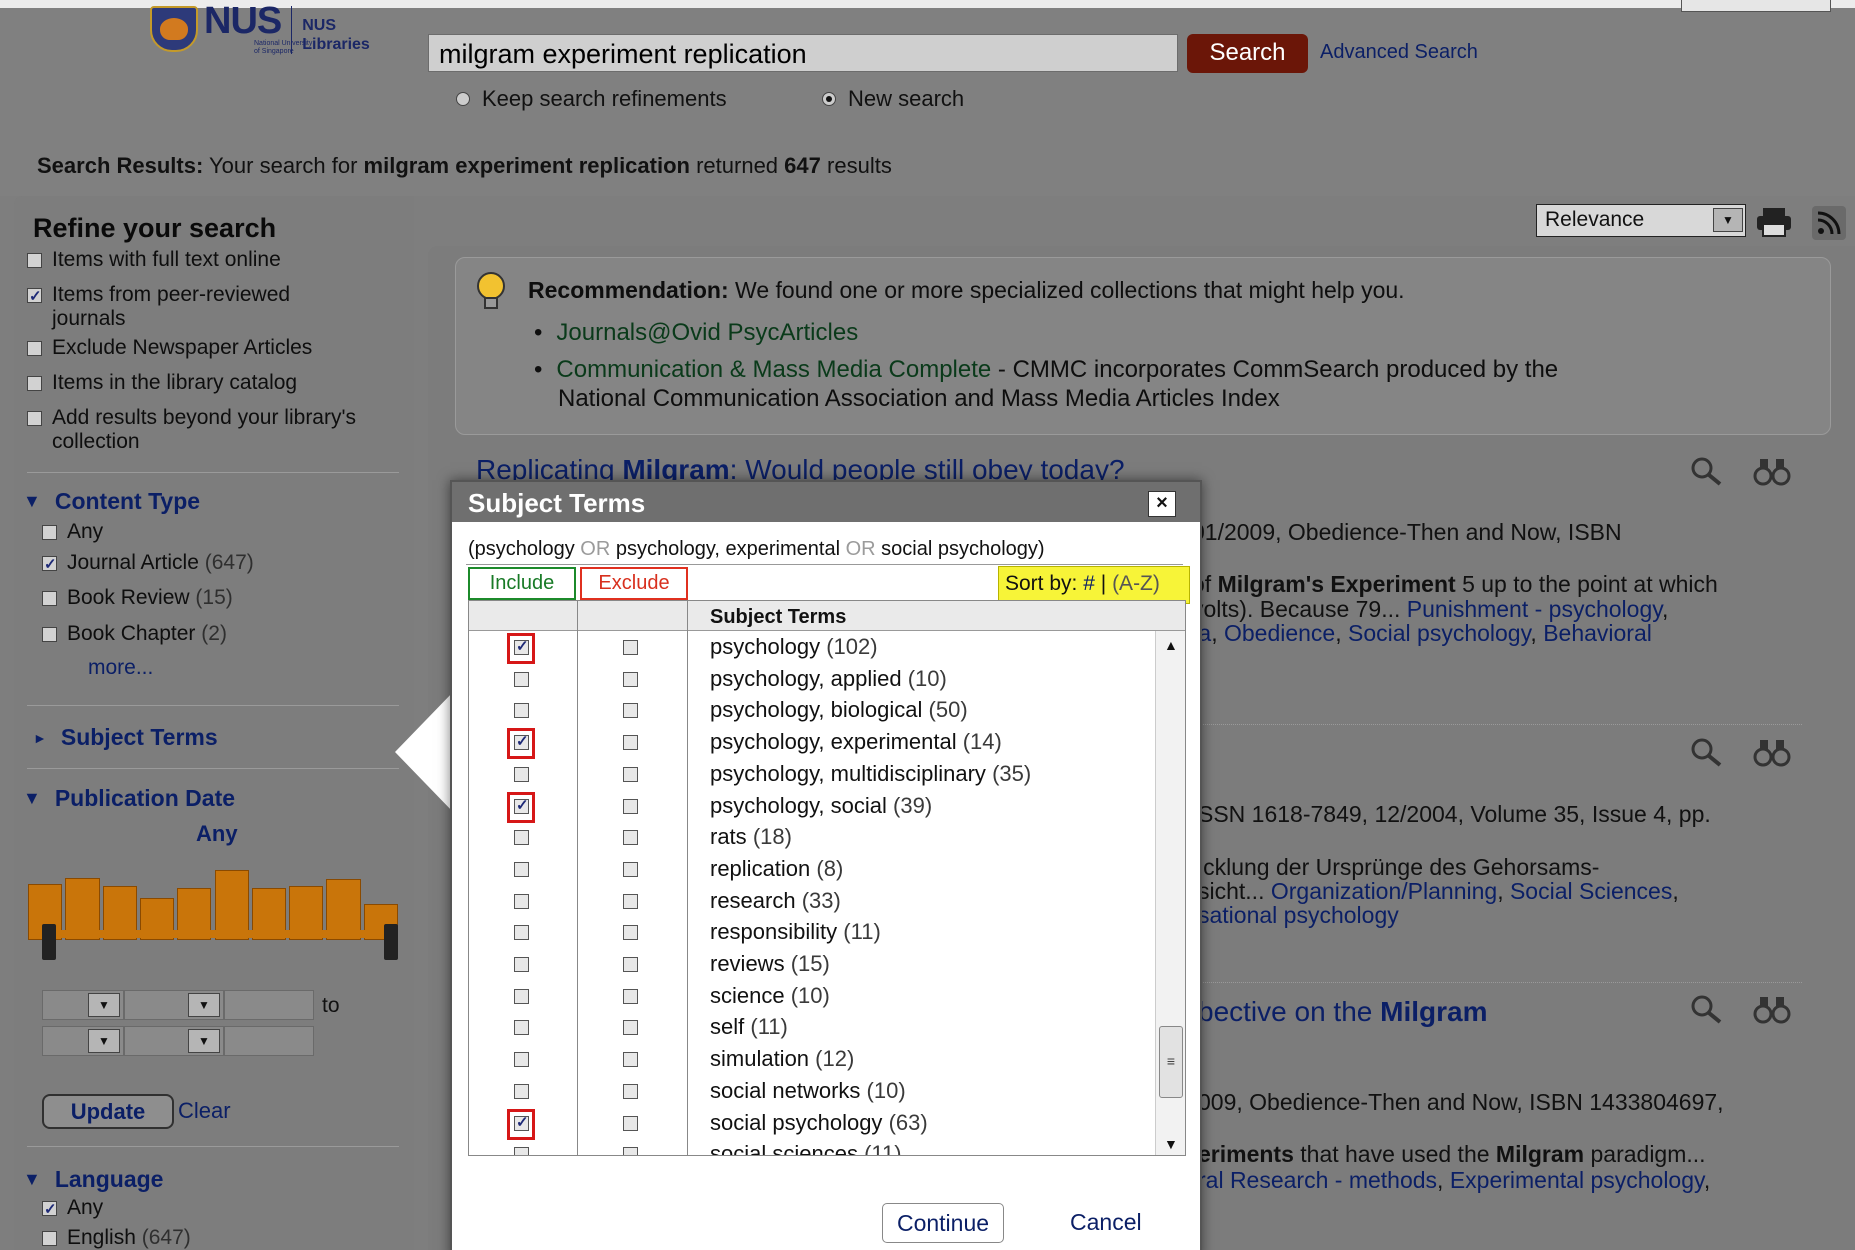  Describe the element at coordinates (1171, 645) in the screenshot. I see `scroll-up-icon: ▲` at that location.